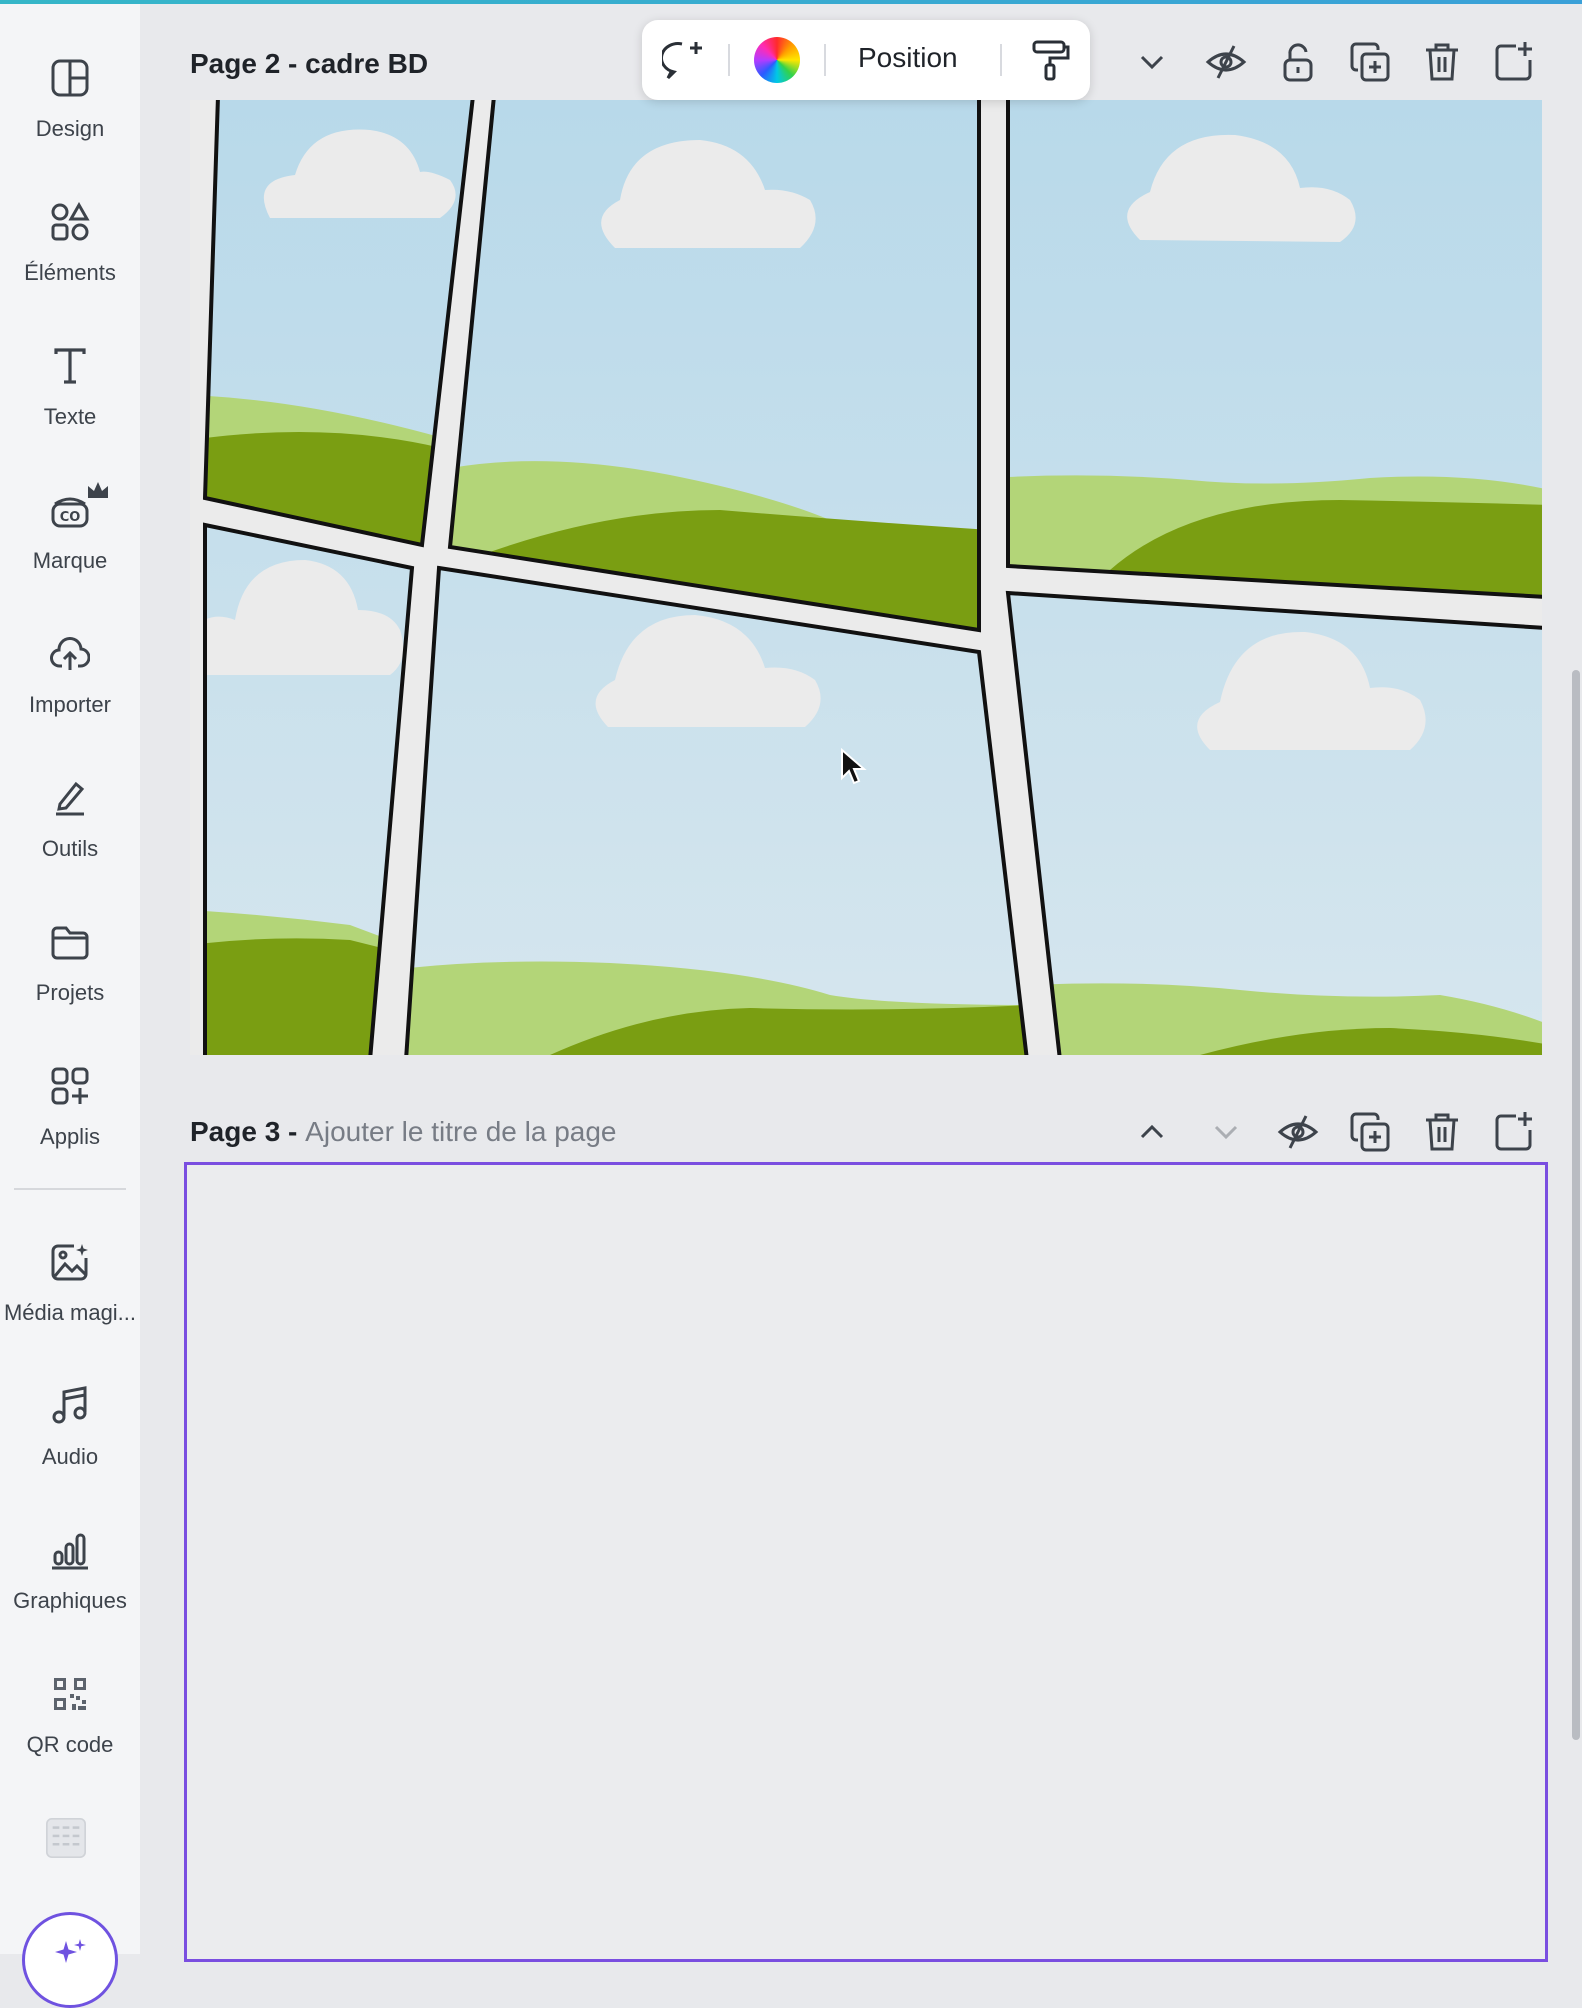 Image resolution: width=1582 pixels, height=2008 pixels. I want to click on lock-page-button, so click(1298, 62).